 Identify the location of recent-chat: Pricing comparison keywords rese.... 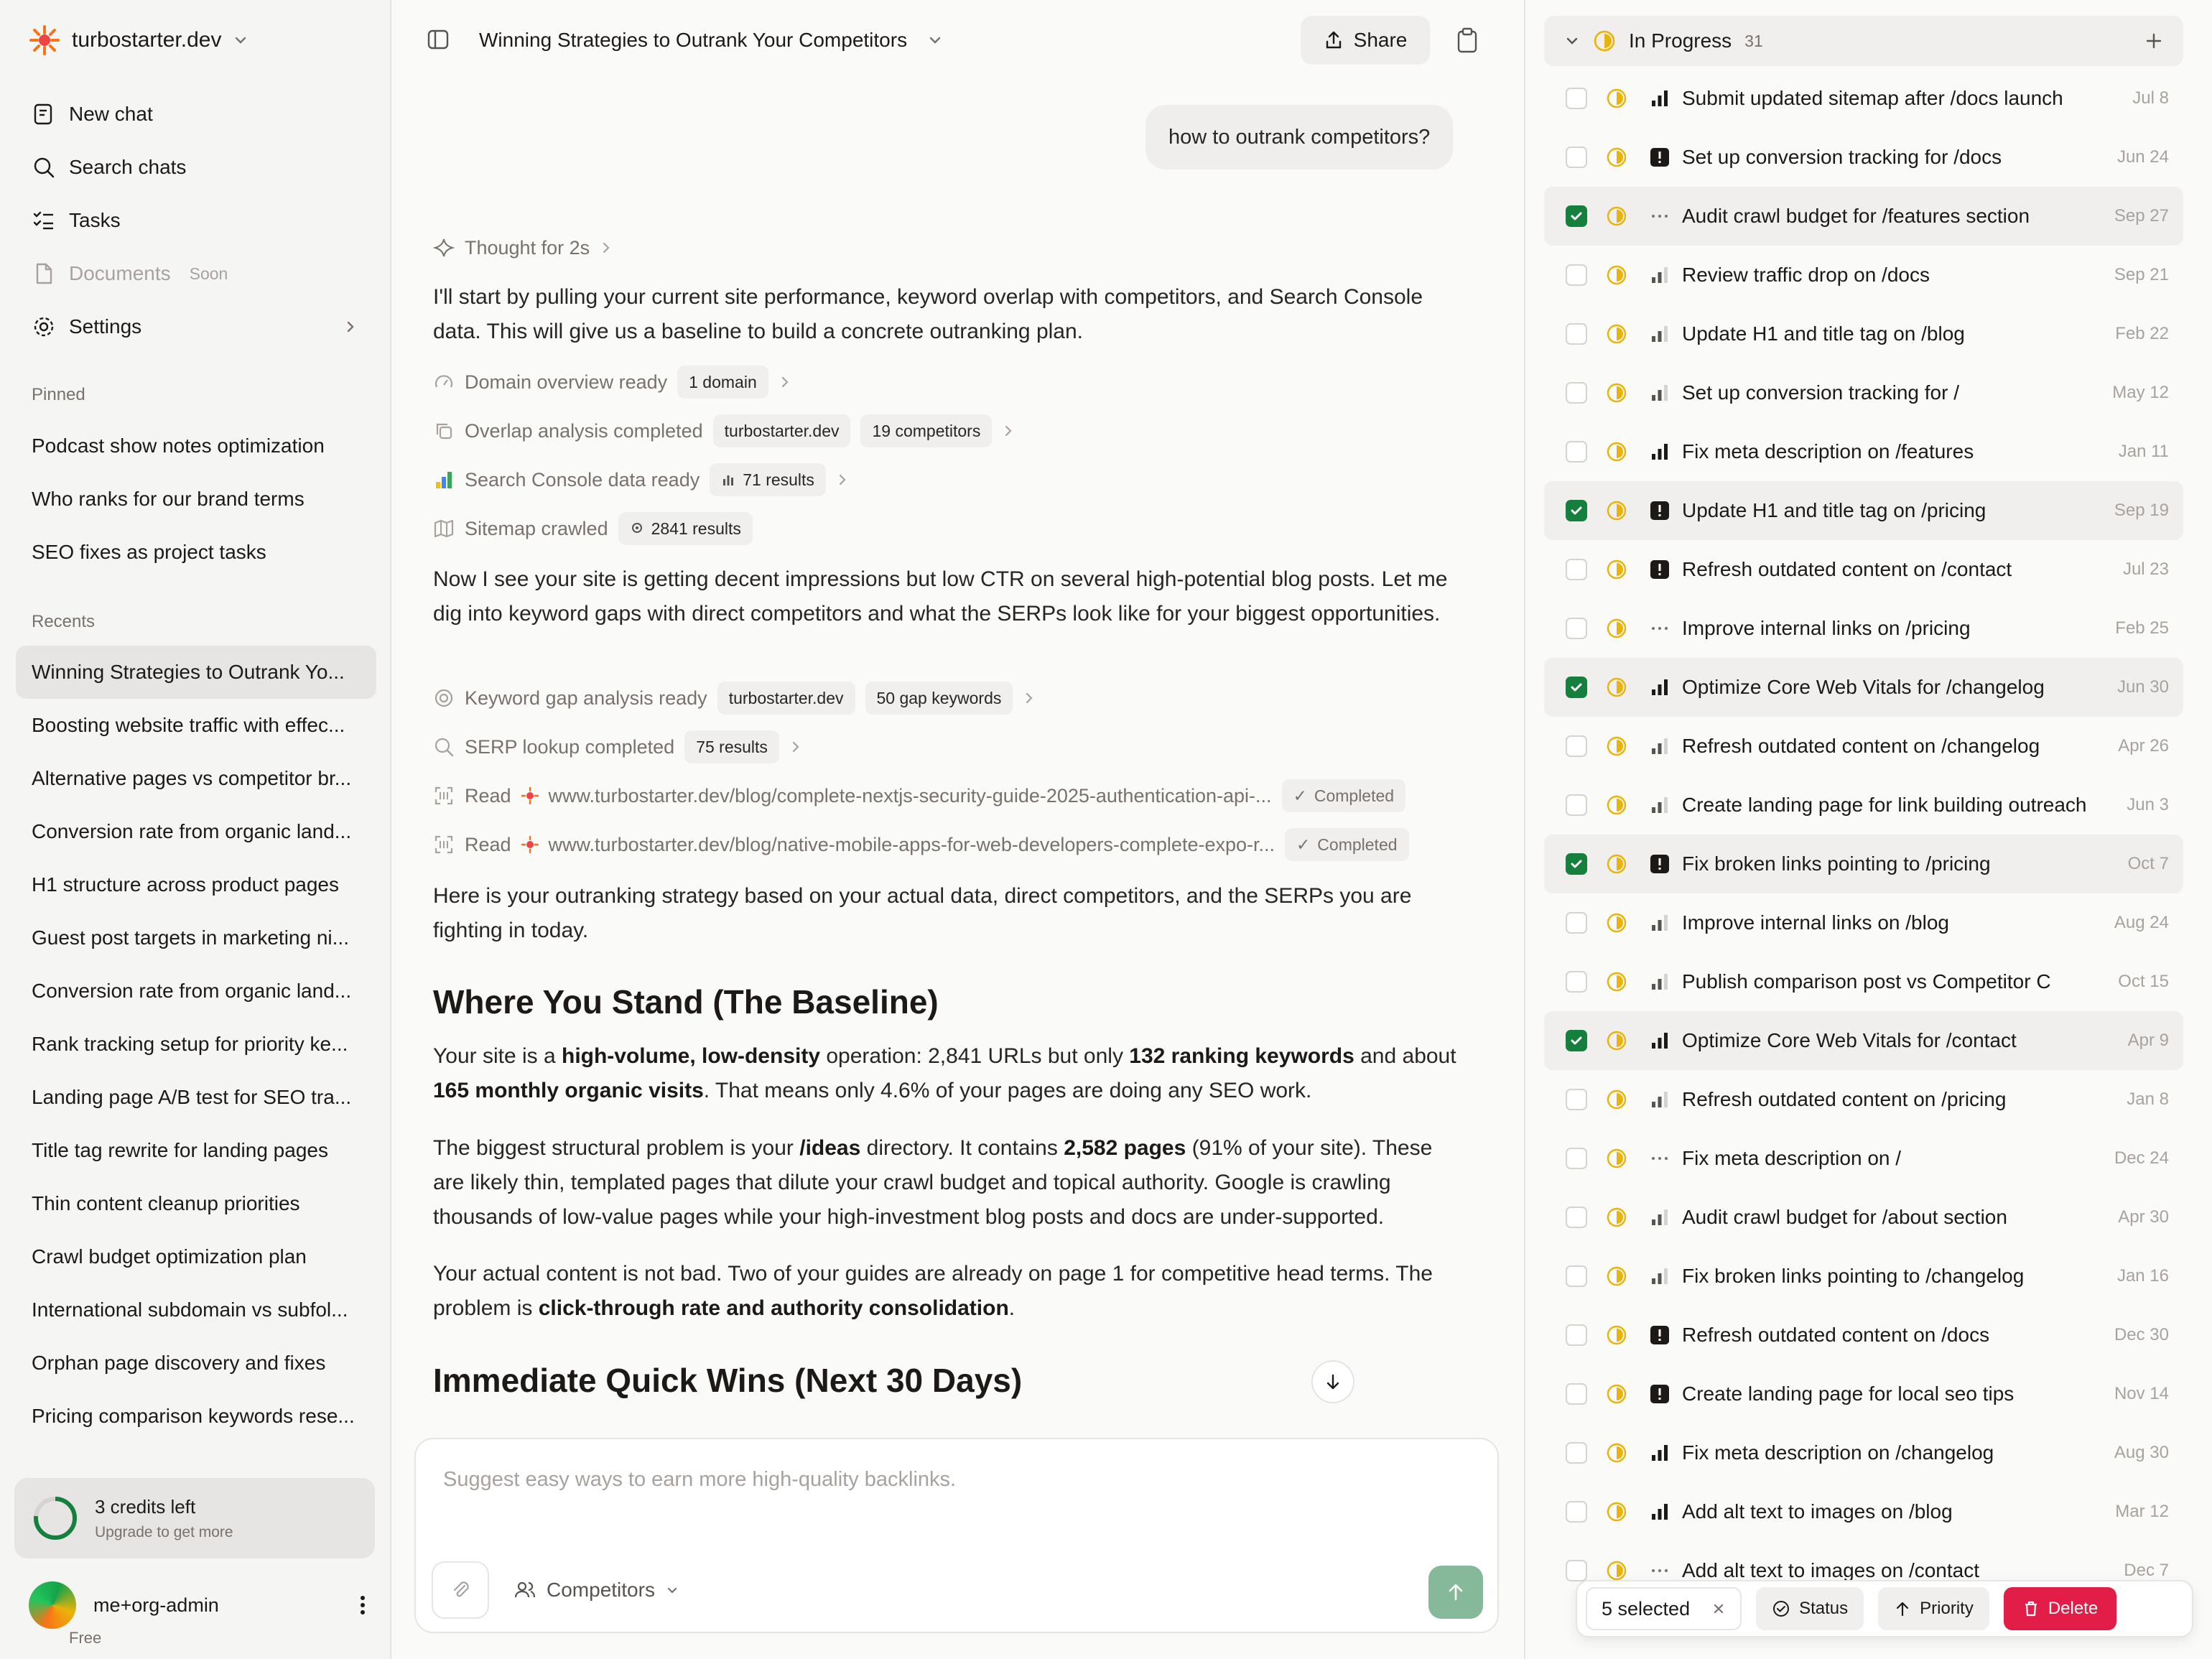
(196, 1416).